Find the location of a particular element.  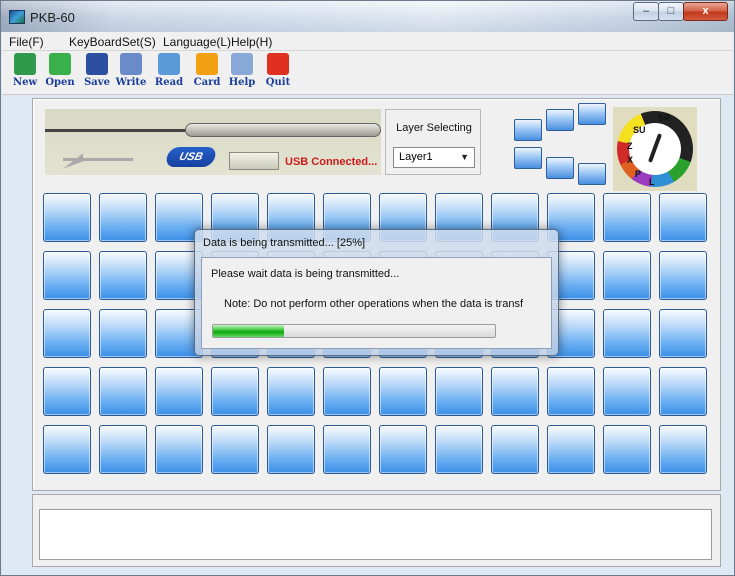

toolbar-read-button: Read is located at coordinates (169, 73).